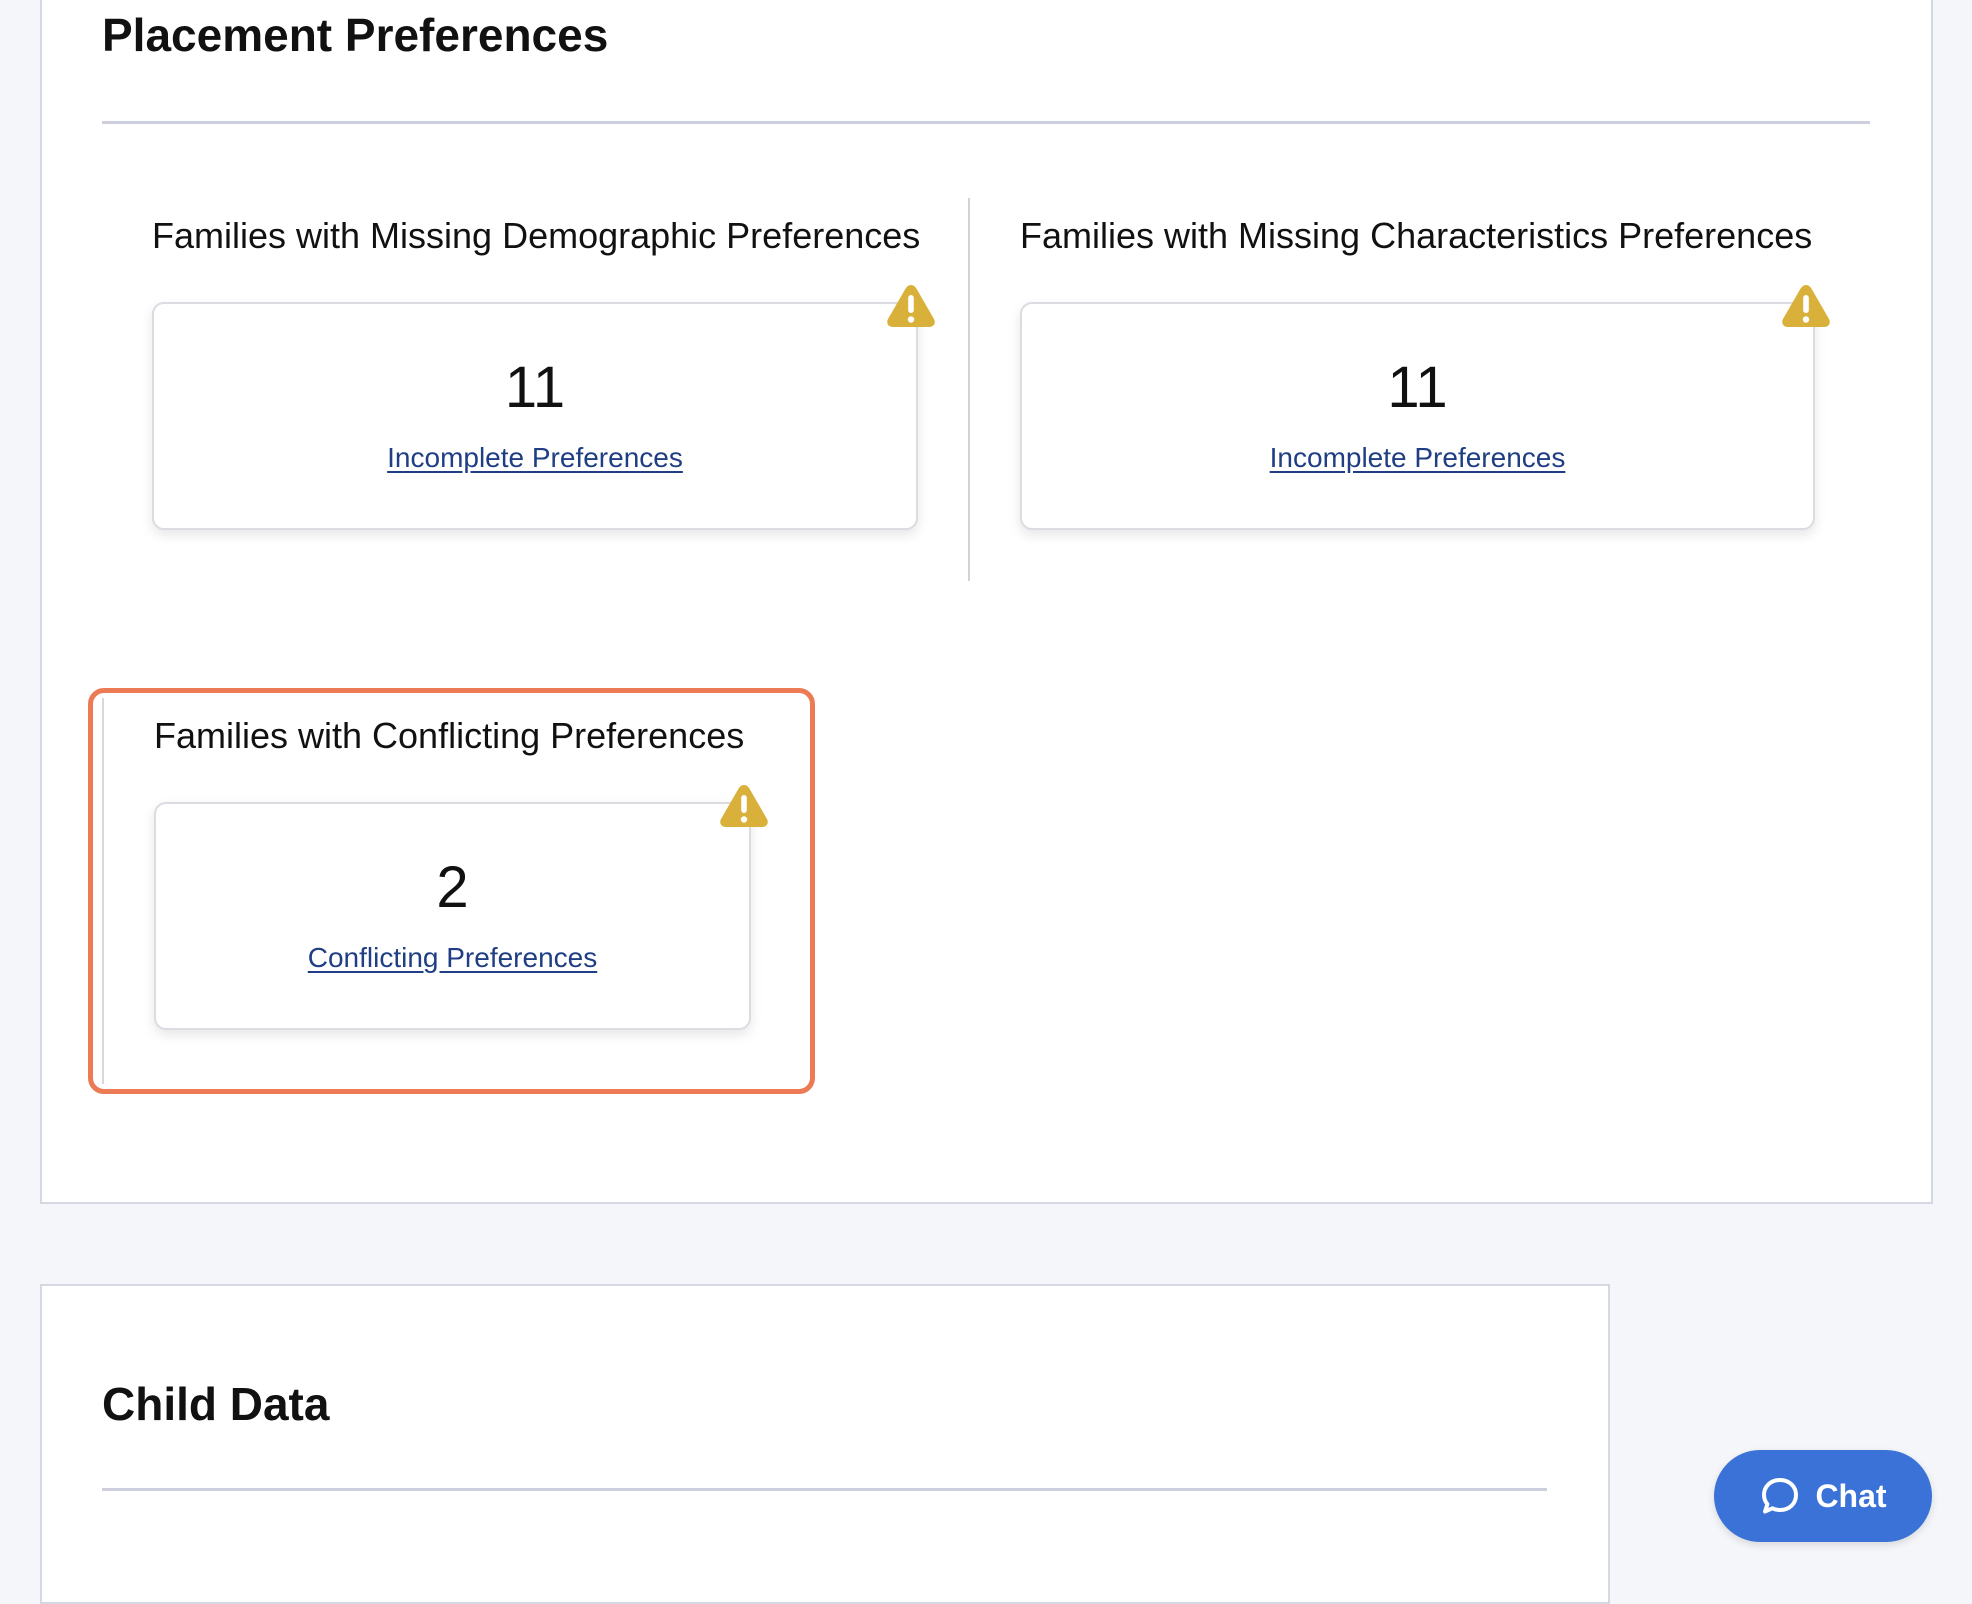  Describe the element at coordinates (1780, 1496) in the screenshot. I see `chat-bubble-icon` at that location.